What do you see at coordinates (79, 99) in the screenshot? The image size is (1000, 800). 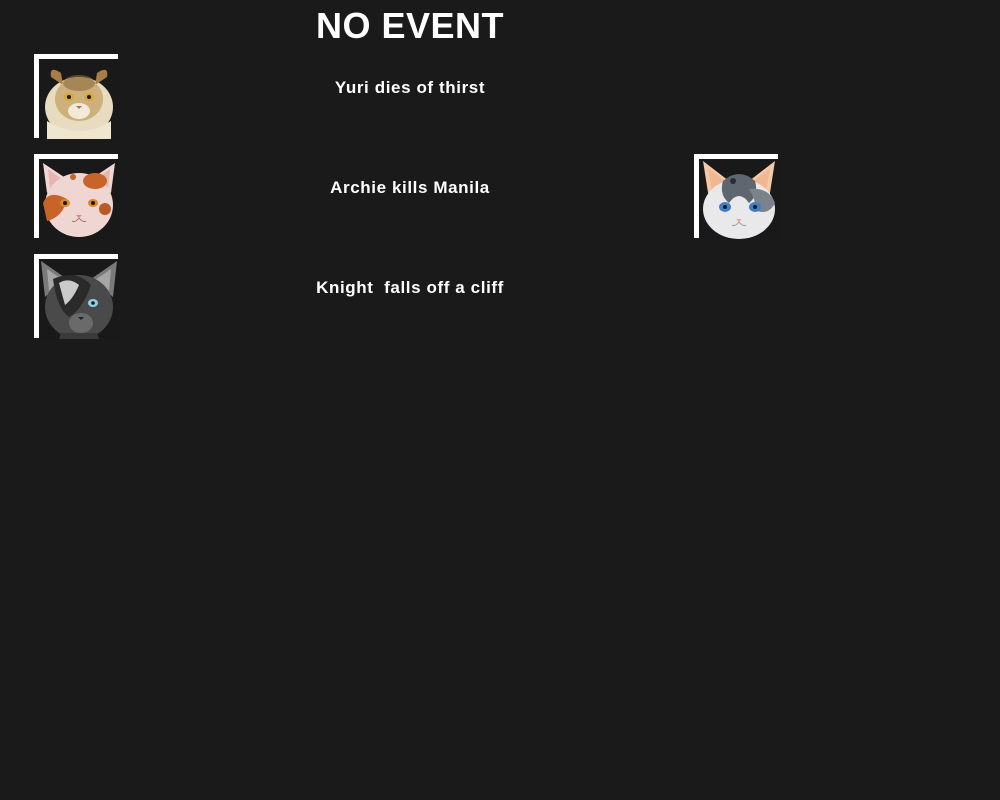 I see `cream-lion-cat-portrait-icon` at bounding box center [79, 99].